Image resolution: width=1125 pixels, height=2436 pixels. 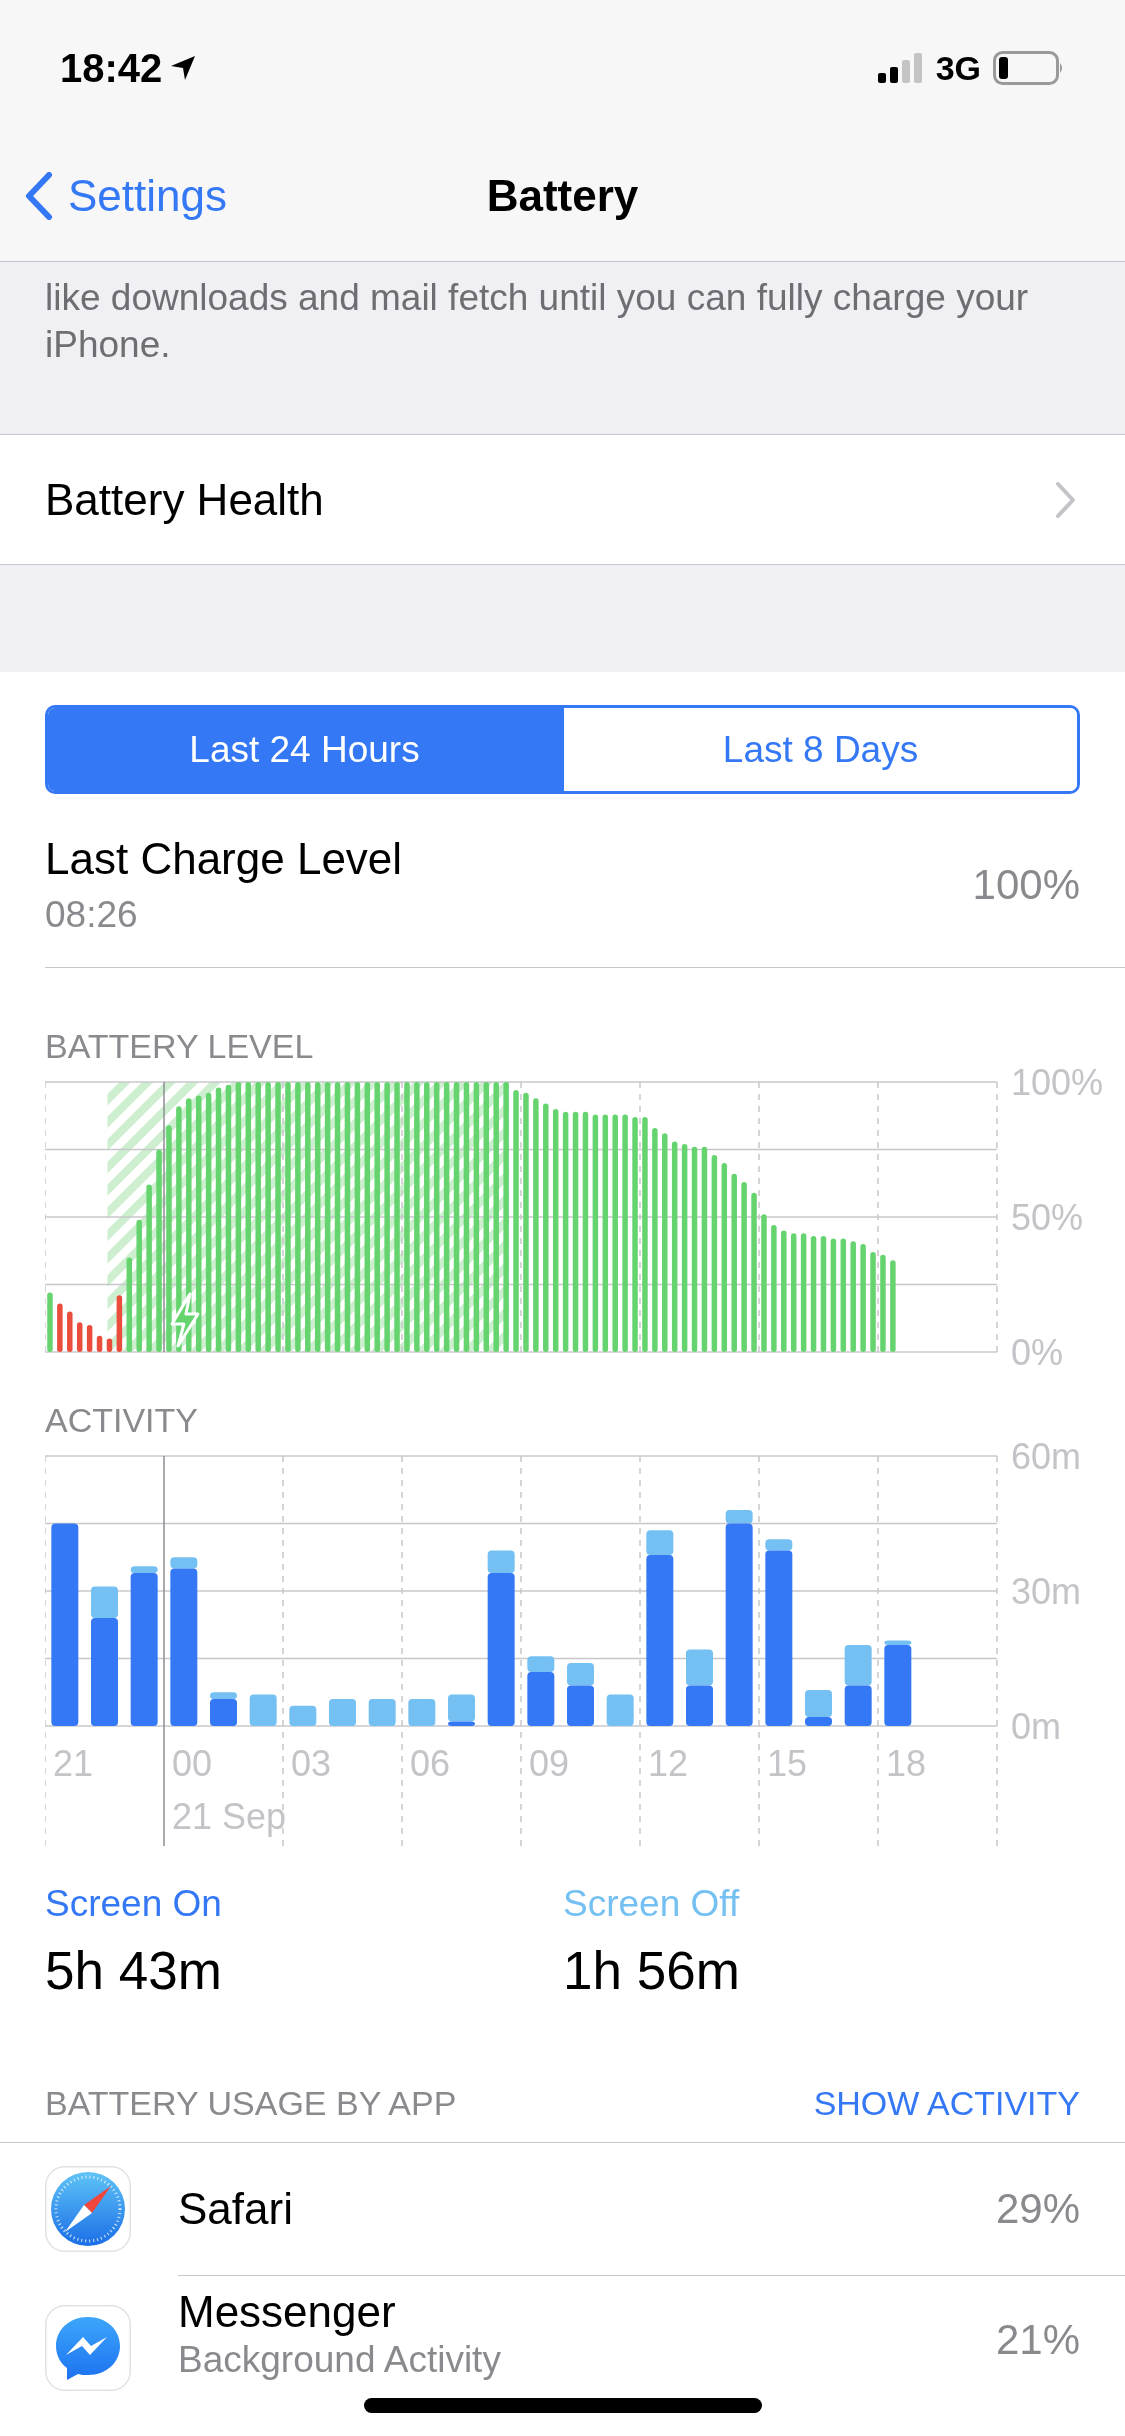 What do you see at coordinates (134, 1971) in the screenshot?
I see `summary-value: 5h 43m` at bounding box center [134, 1971].